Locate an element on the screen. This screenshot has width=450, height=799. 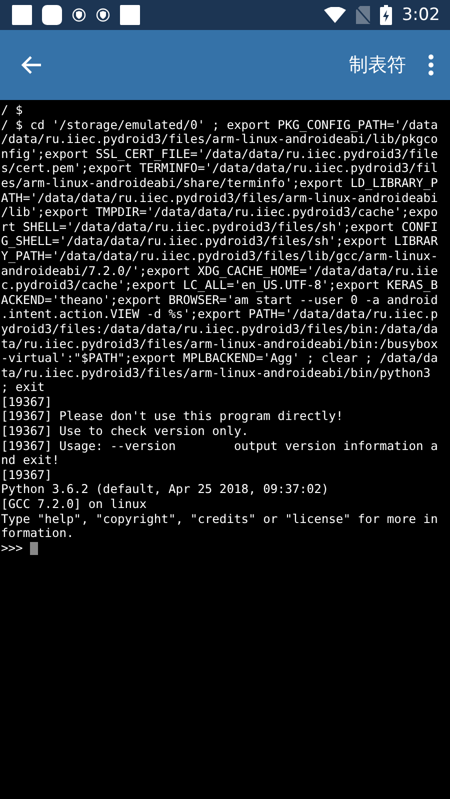
terminal-line: ydroid3/files:/data/data/ru.iiec.pydroid3/files/bin:/data/da is located at coordinates (220, 329).